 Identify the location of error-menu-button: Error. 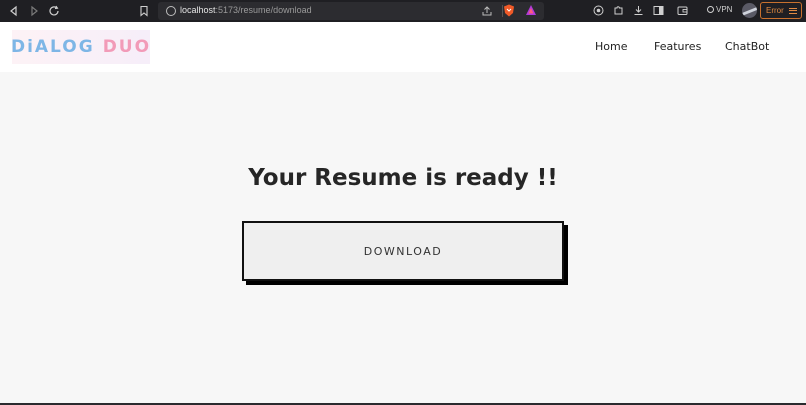
(781, 10).